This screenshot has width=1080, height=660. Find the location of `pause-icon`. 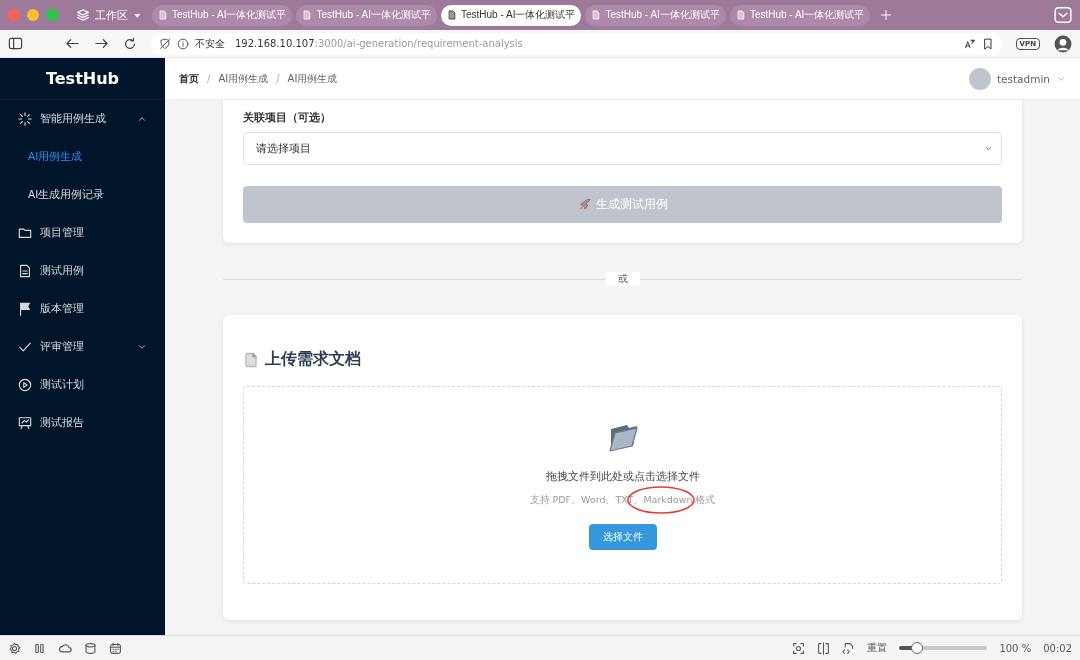

pause-icon is located at coordinates (39, 648).